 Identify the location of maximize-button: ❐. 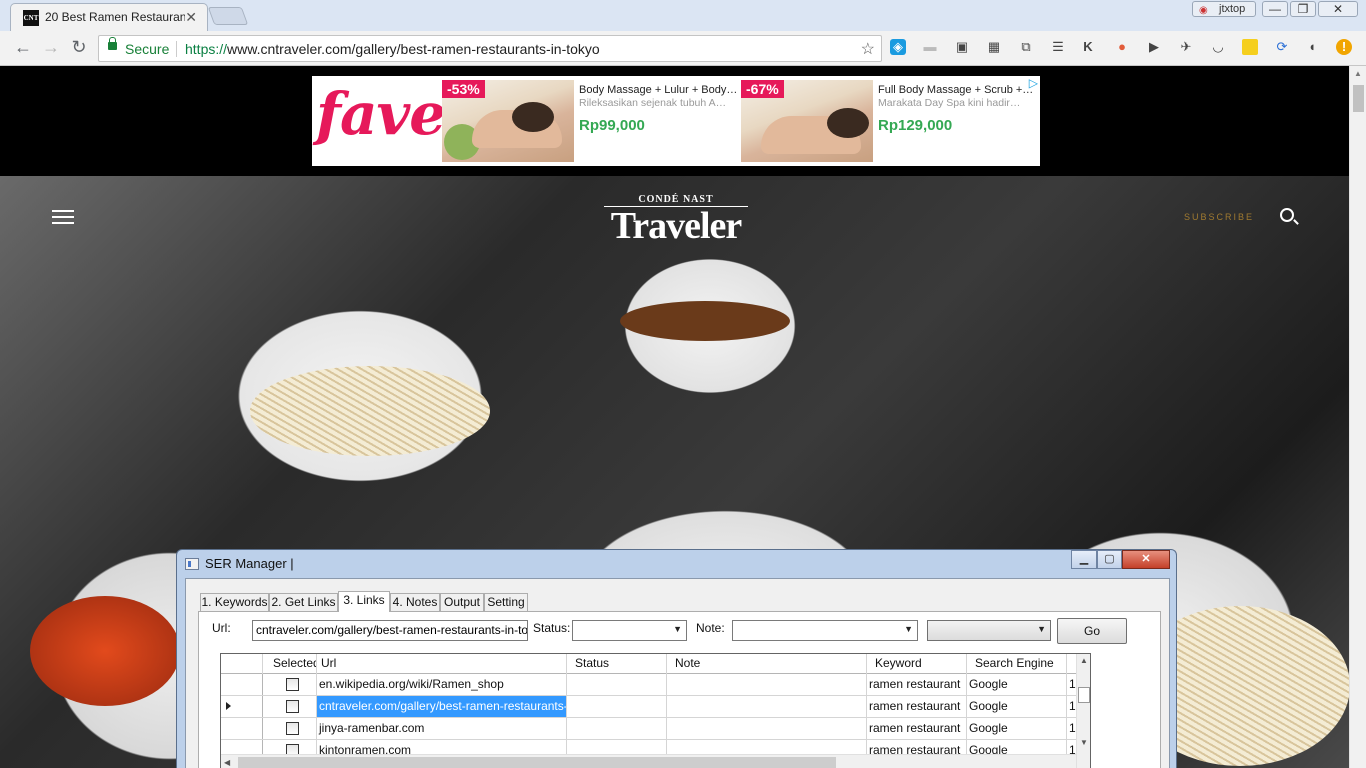
(1303, 9).